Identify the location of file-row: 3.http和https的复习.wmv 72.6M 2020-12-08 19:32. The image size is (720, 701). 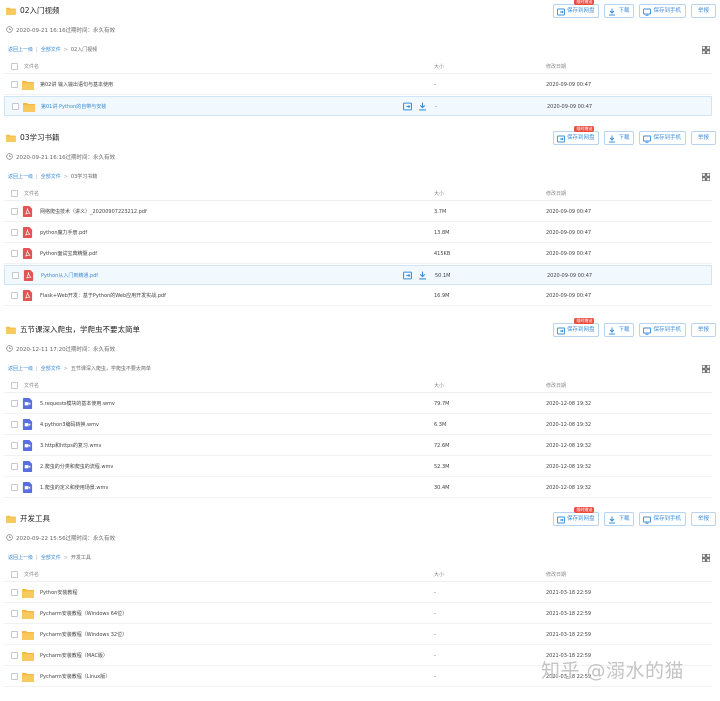
(358, 446).